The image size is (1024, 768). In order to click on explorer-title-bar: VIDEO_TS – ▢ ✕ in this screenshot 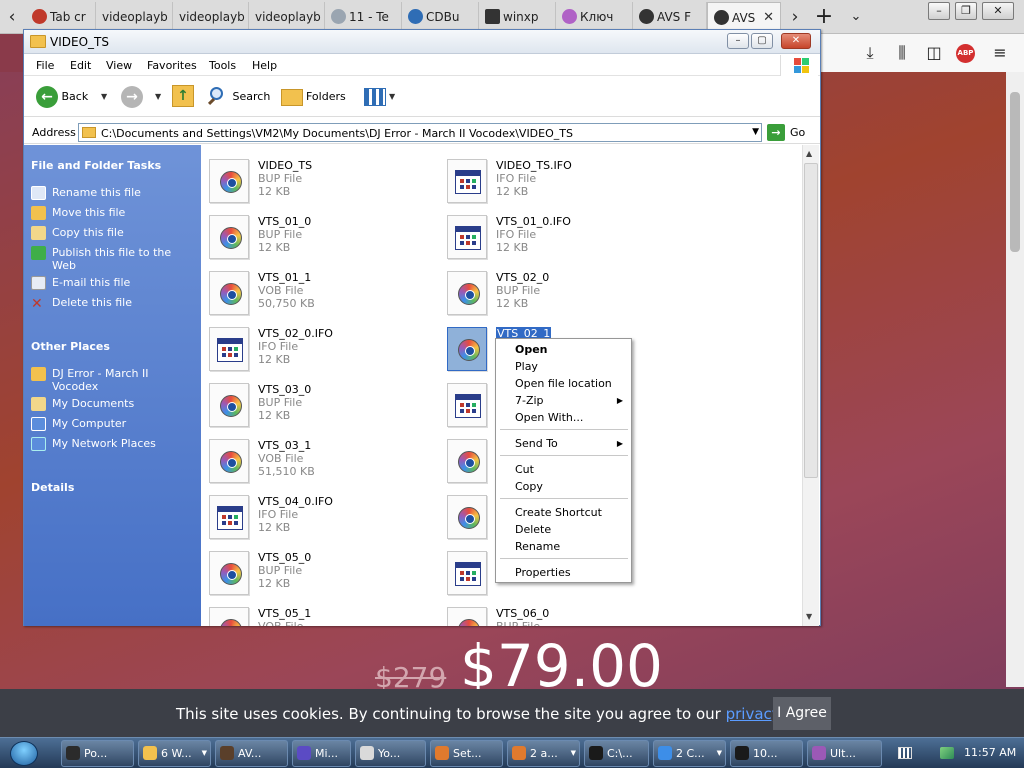, I will do `click(422, 42)`.